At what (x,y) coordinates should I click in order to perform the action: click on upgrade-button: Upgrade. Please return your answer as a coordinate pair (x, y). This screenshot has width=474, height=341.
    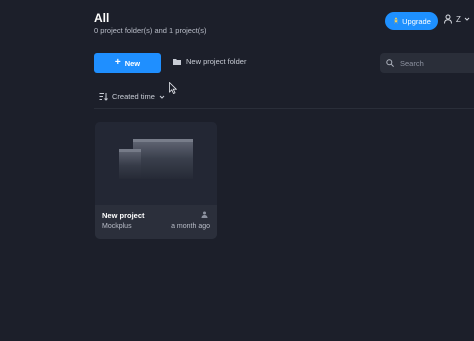
    Looking at the image, I should click on (411, 21).